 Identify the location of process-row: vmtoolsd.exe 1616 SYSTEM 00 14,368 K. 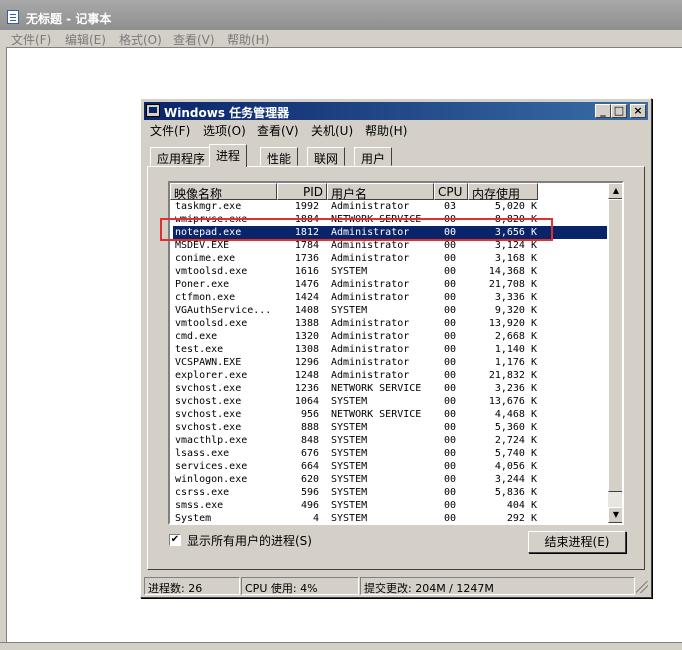
(390, 271).